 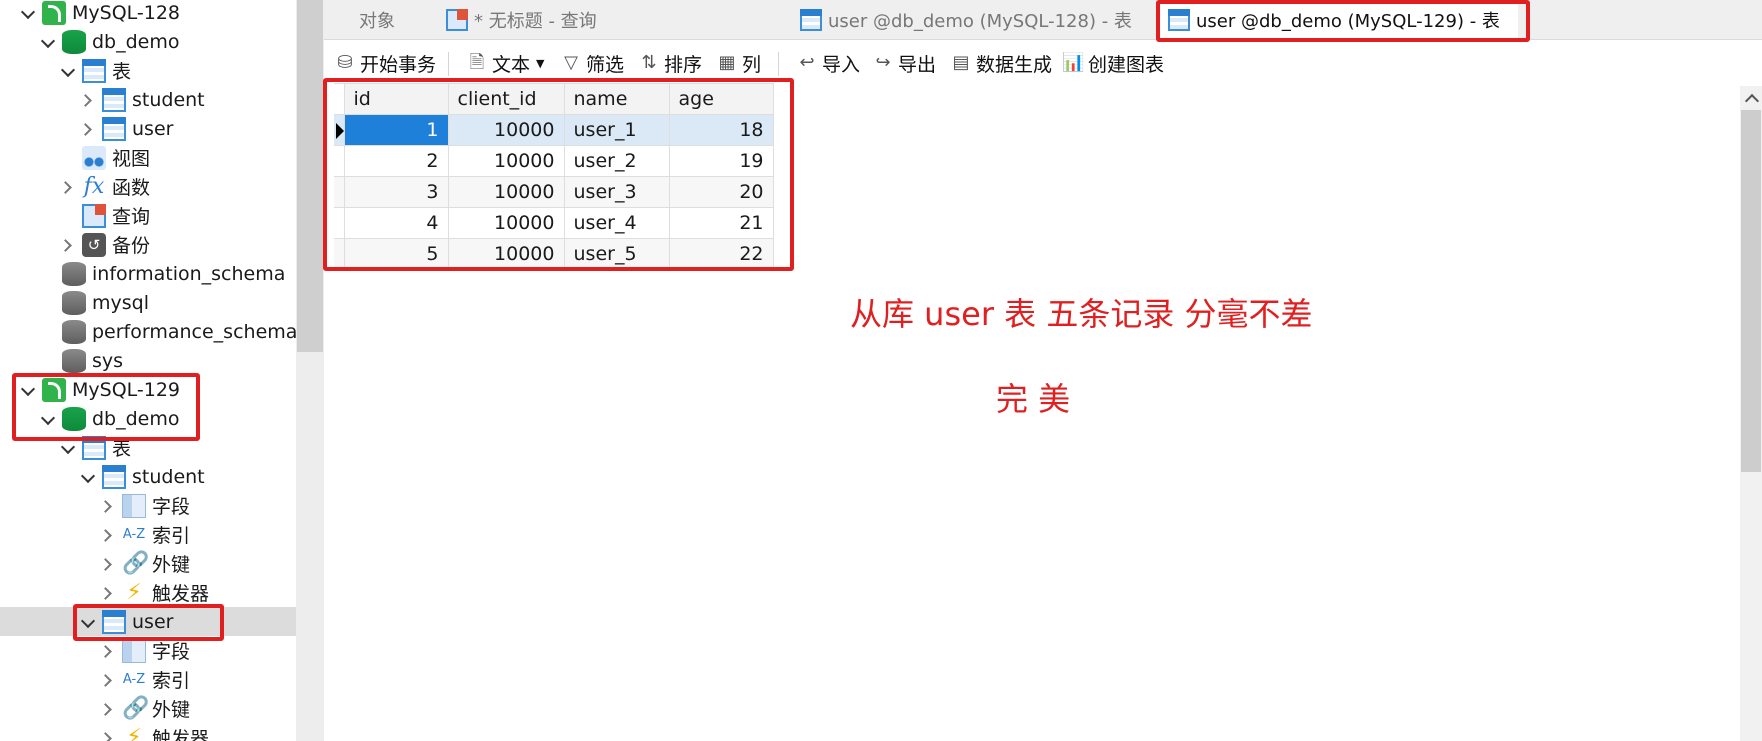 What do you see at coordinates (148, 592) in the screenshot?
I see `tree-student-triggers: ⚡ 触发器` at bounding box center [148, 592].